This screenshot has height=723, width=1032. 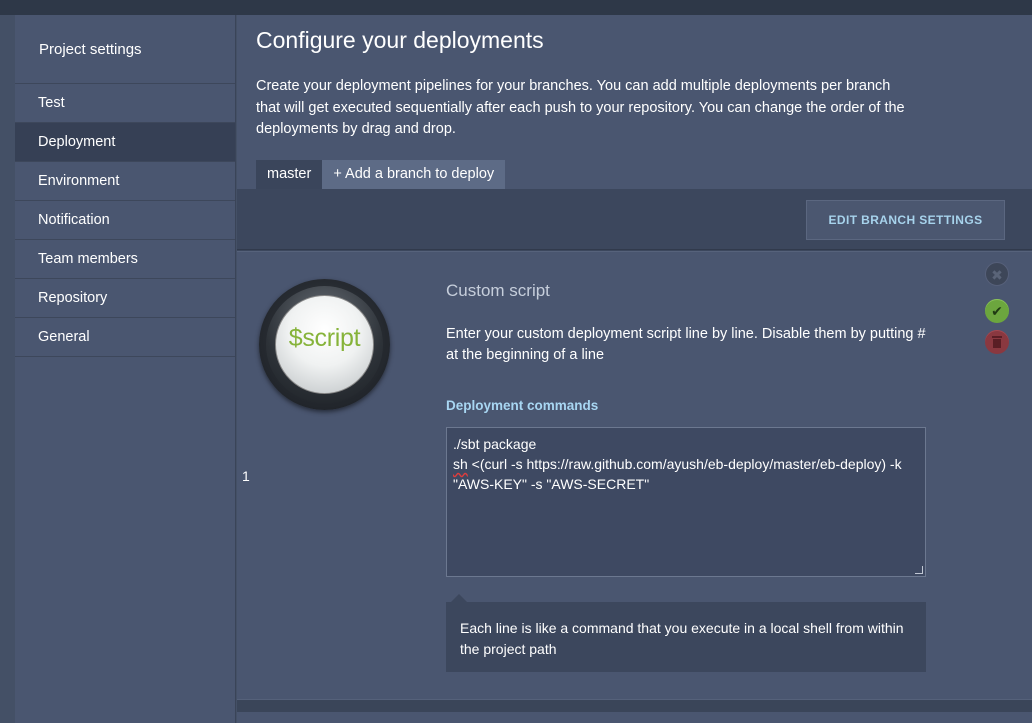 What do you see at coordinates (522, 405) in the screenshot?
I see `commands-label: Deployment commands` at bounding box center [522, 405].